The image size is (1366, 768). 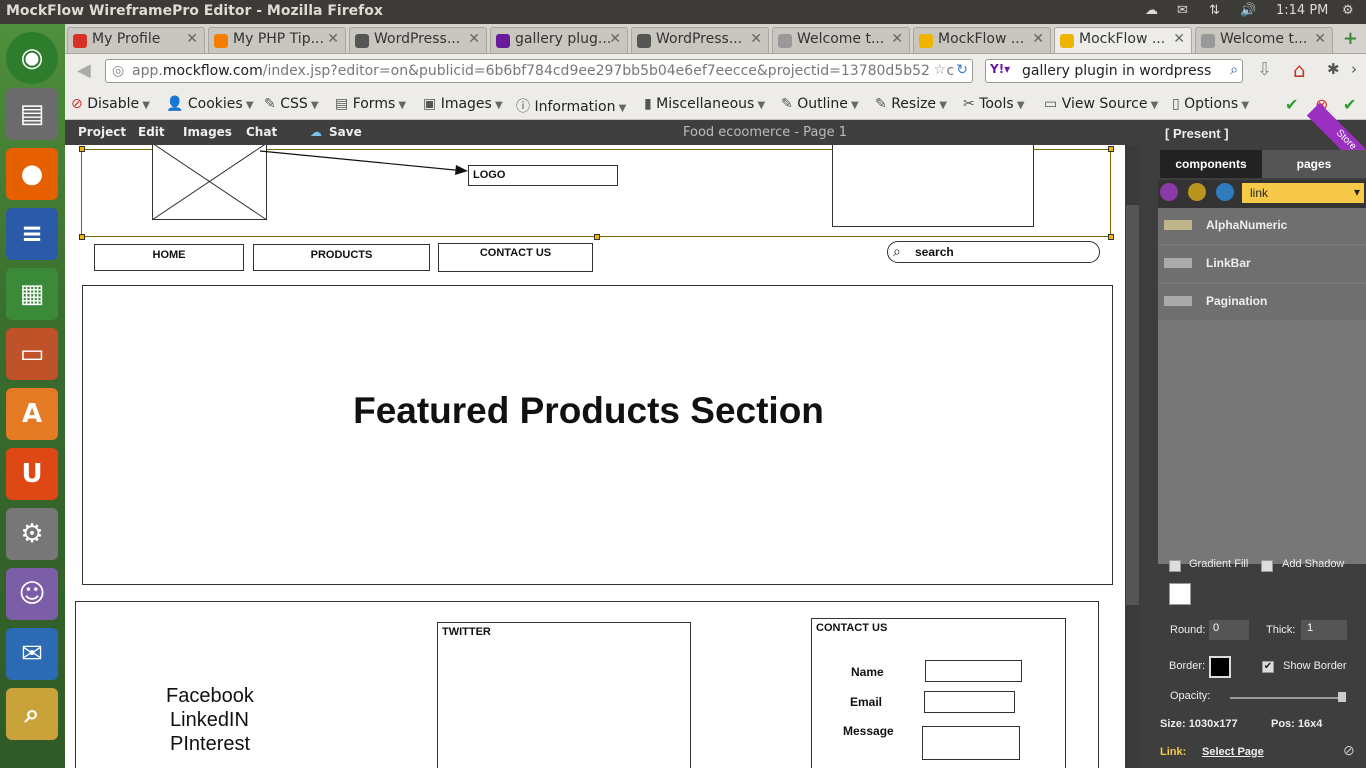 I want to click on present-button: [ Present ], so click(x=1197, y=133).